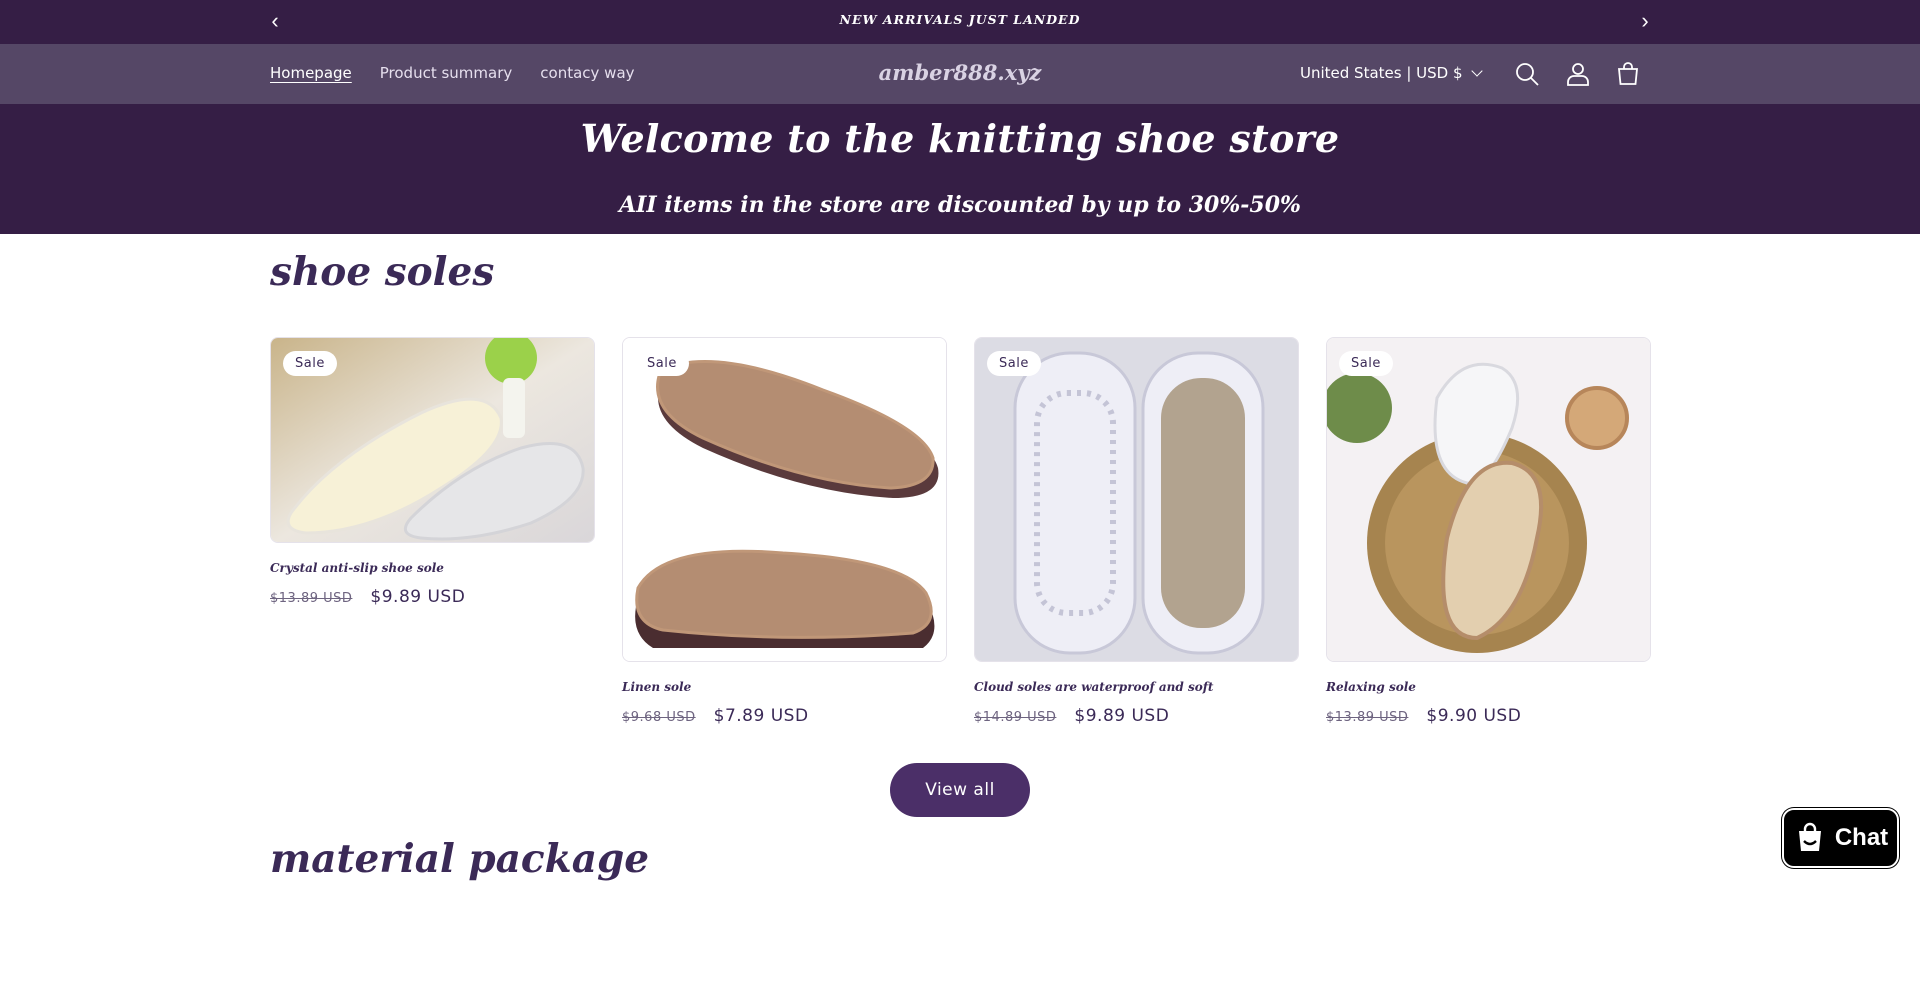  I want to click on nav-contact-way: contacy way, so click(587, 73).